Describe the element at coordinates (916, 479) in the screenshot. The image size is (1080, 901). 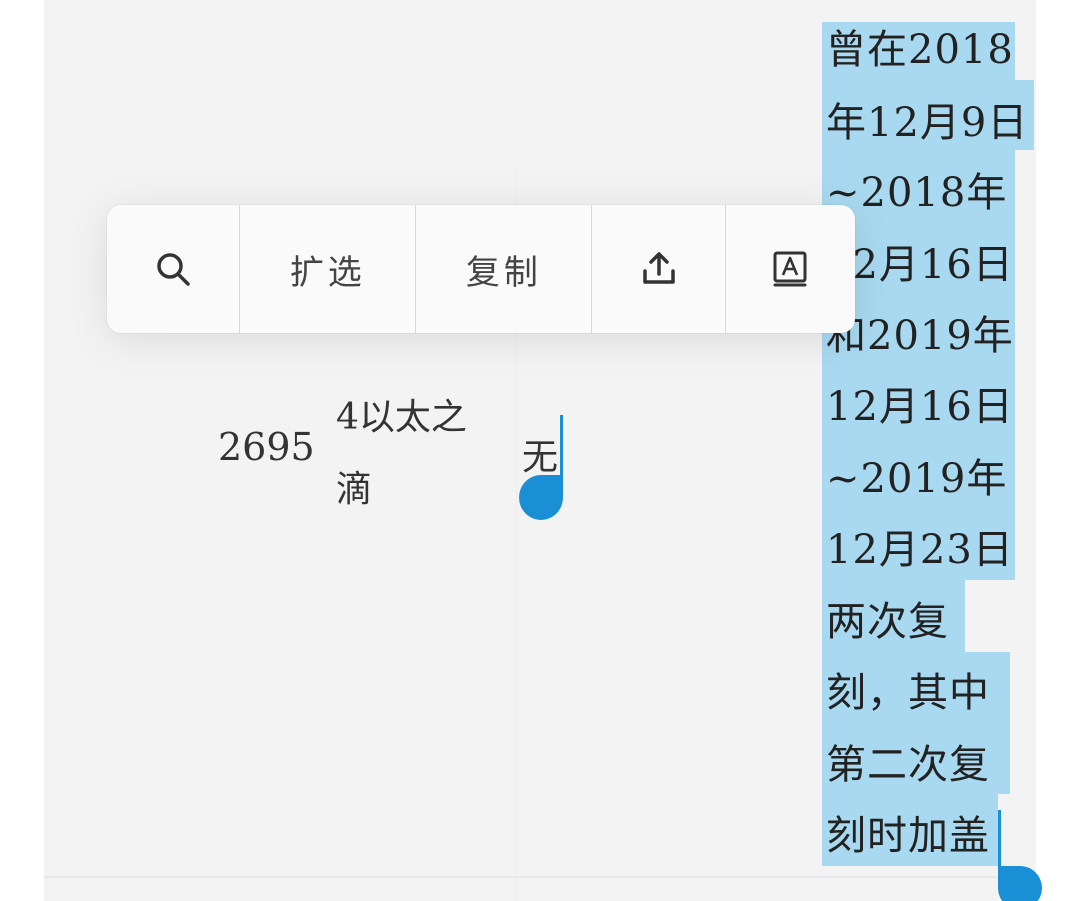
I see `selected-text-line: ~2019年` at that location.